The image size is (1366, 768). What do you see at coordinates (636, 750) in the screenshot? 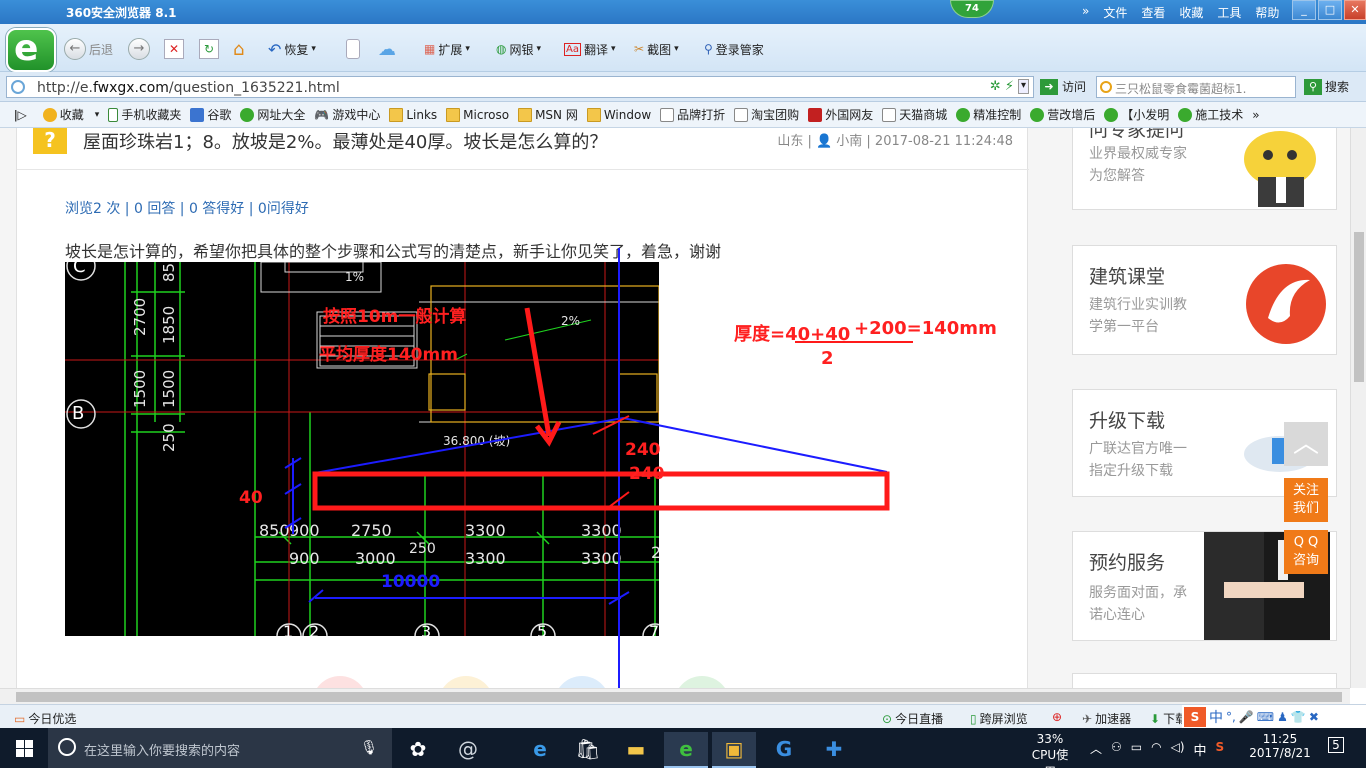
I see `explorer-app: ▬` at bounding box center [636, 750].